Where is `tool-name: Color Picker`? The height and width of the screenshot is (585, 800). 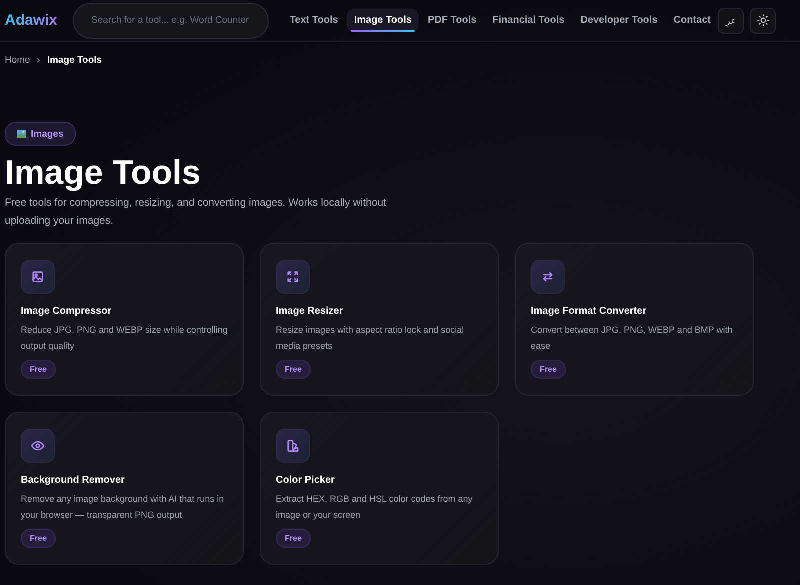 tool-name: Color Picker is located at coordinates (306, 480).